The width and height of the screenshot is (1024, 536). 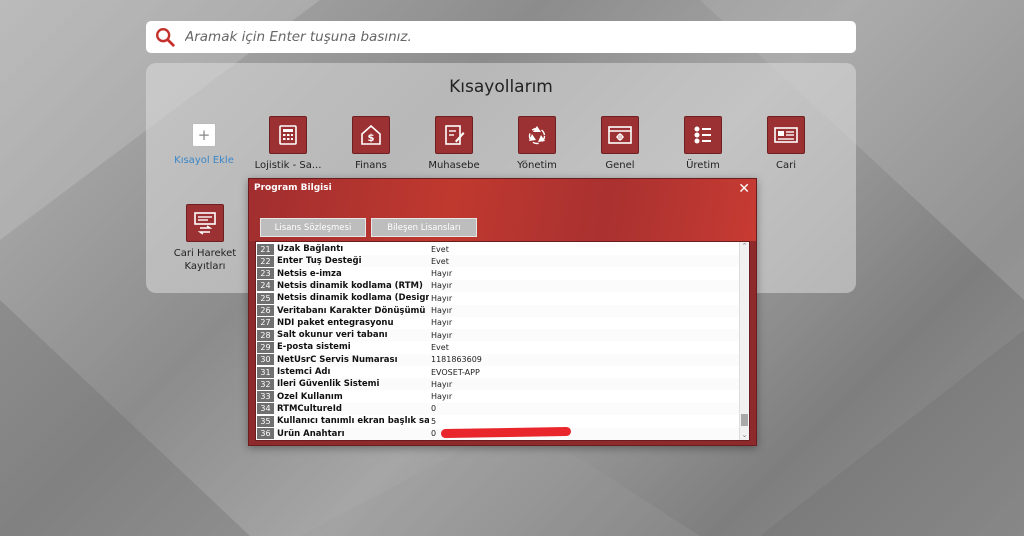 I want to click on row-name: Salt okunur veri tabanı, so click(x=332, y=335).